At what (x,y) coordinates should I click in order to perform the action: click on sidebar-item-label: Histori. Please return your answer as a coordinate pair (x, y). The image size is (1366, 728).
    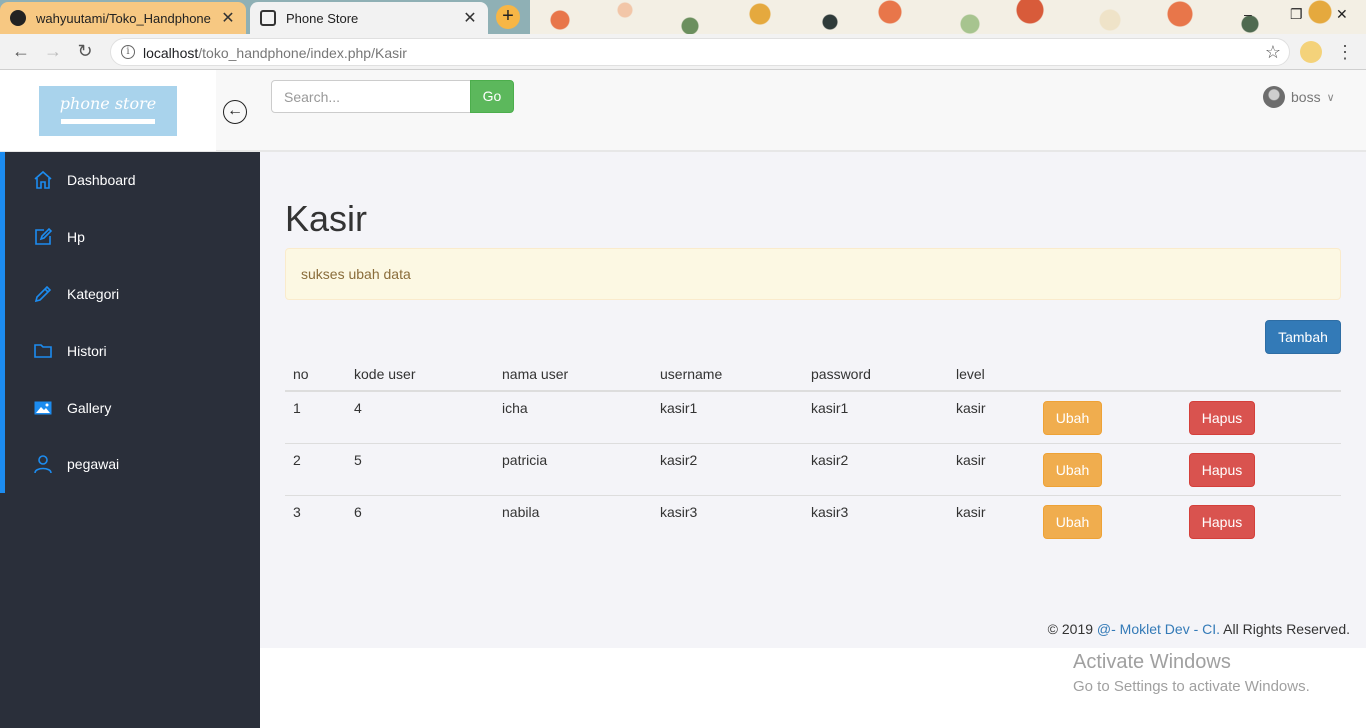
    Looking at the image, I should click on (87, 350).